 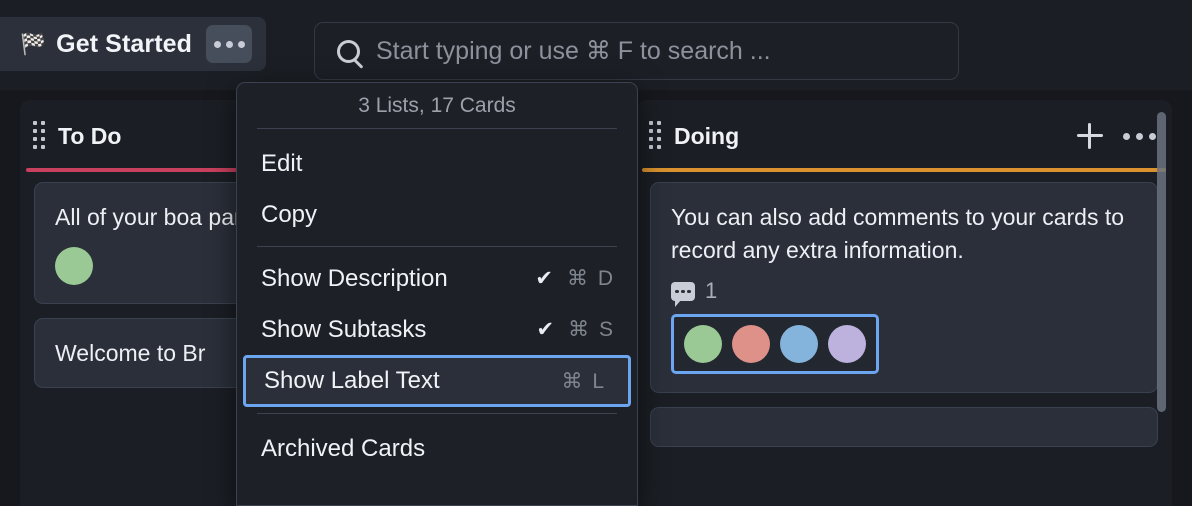 What do you see at coordinates (591, 278) in the screenshot?
I see `menu-item-shortcut: ⌘ D` at bounding box center [591, 278].